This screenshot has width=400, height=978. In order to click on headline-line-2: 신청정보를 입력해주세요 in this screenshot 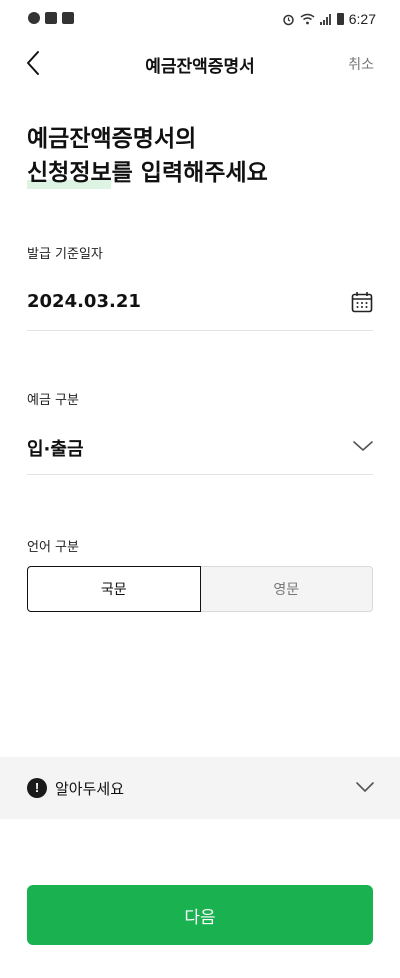, I will do `click(147, 173)`.